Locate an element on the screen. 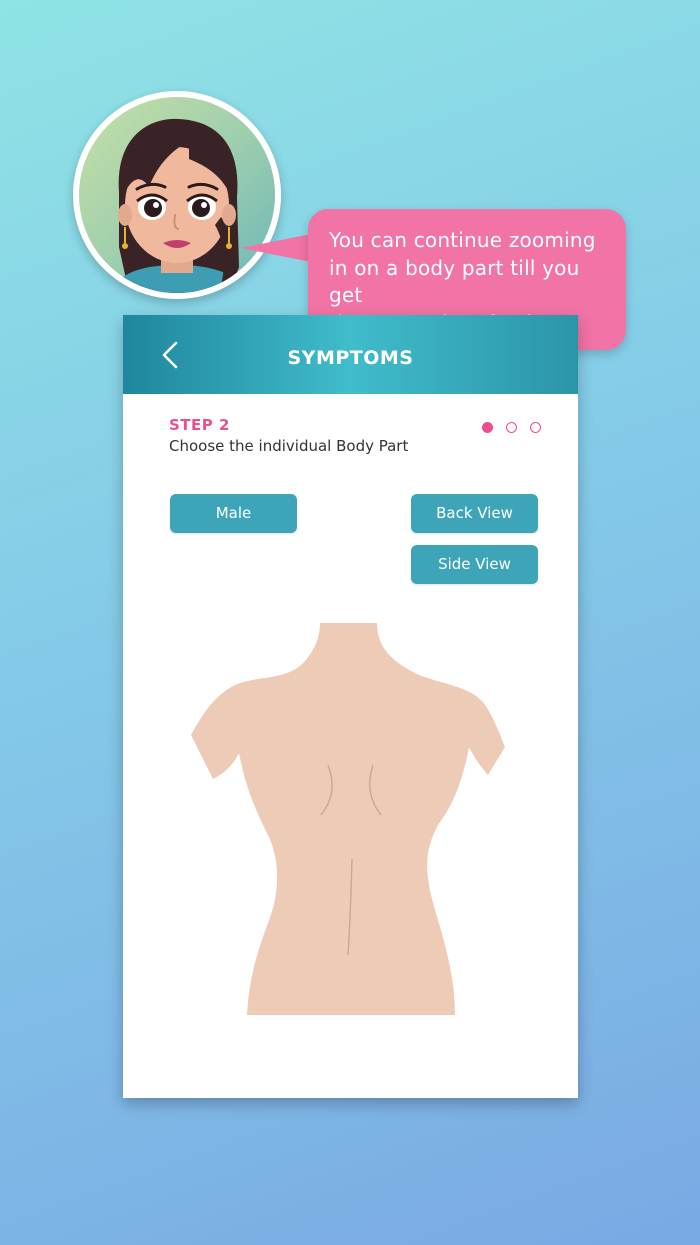 Image resolution: width=700 pixels, height=1245 pixels. assistant-avatar is located at coordinates (177, 195).